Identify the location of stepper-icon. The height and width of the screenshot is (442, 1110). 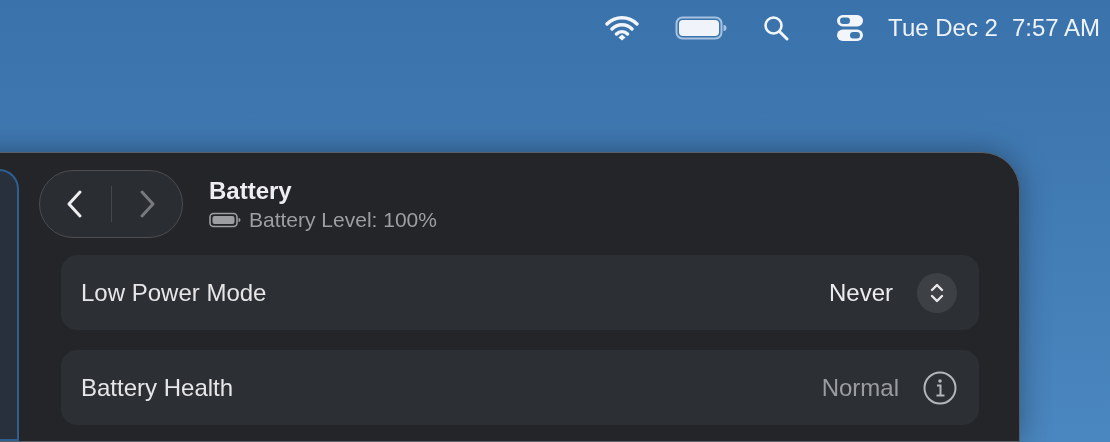
(937, 292).